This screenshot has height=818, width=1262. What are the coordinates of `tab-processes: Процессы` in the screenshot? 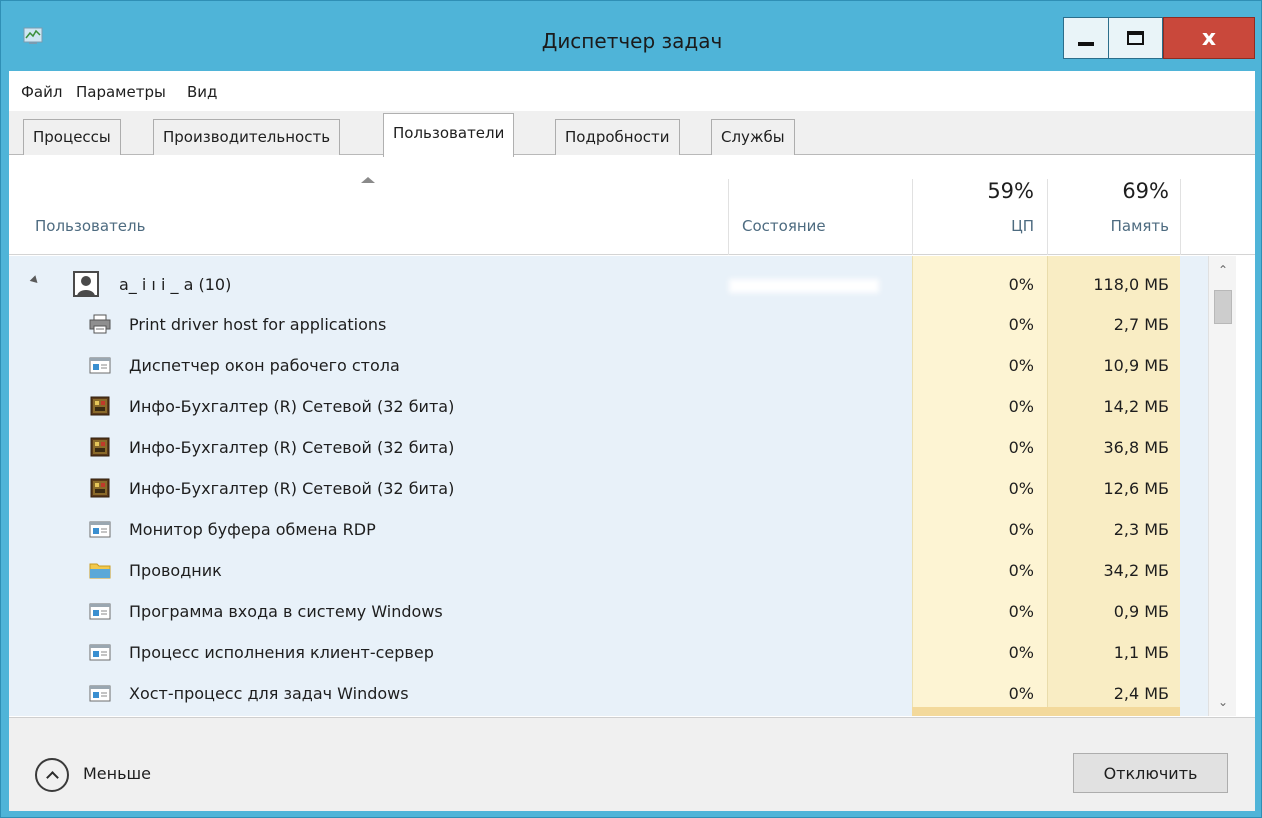 It's located at (72, 137).